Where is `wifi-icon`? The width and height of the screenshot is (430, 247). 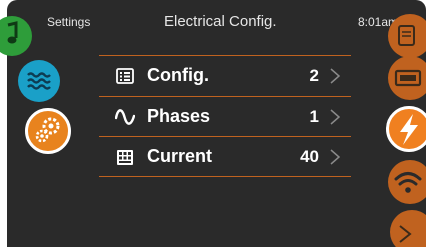 wifi-icon is located at coordinates (408, 182).